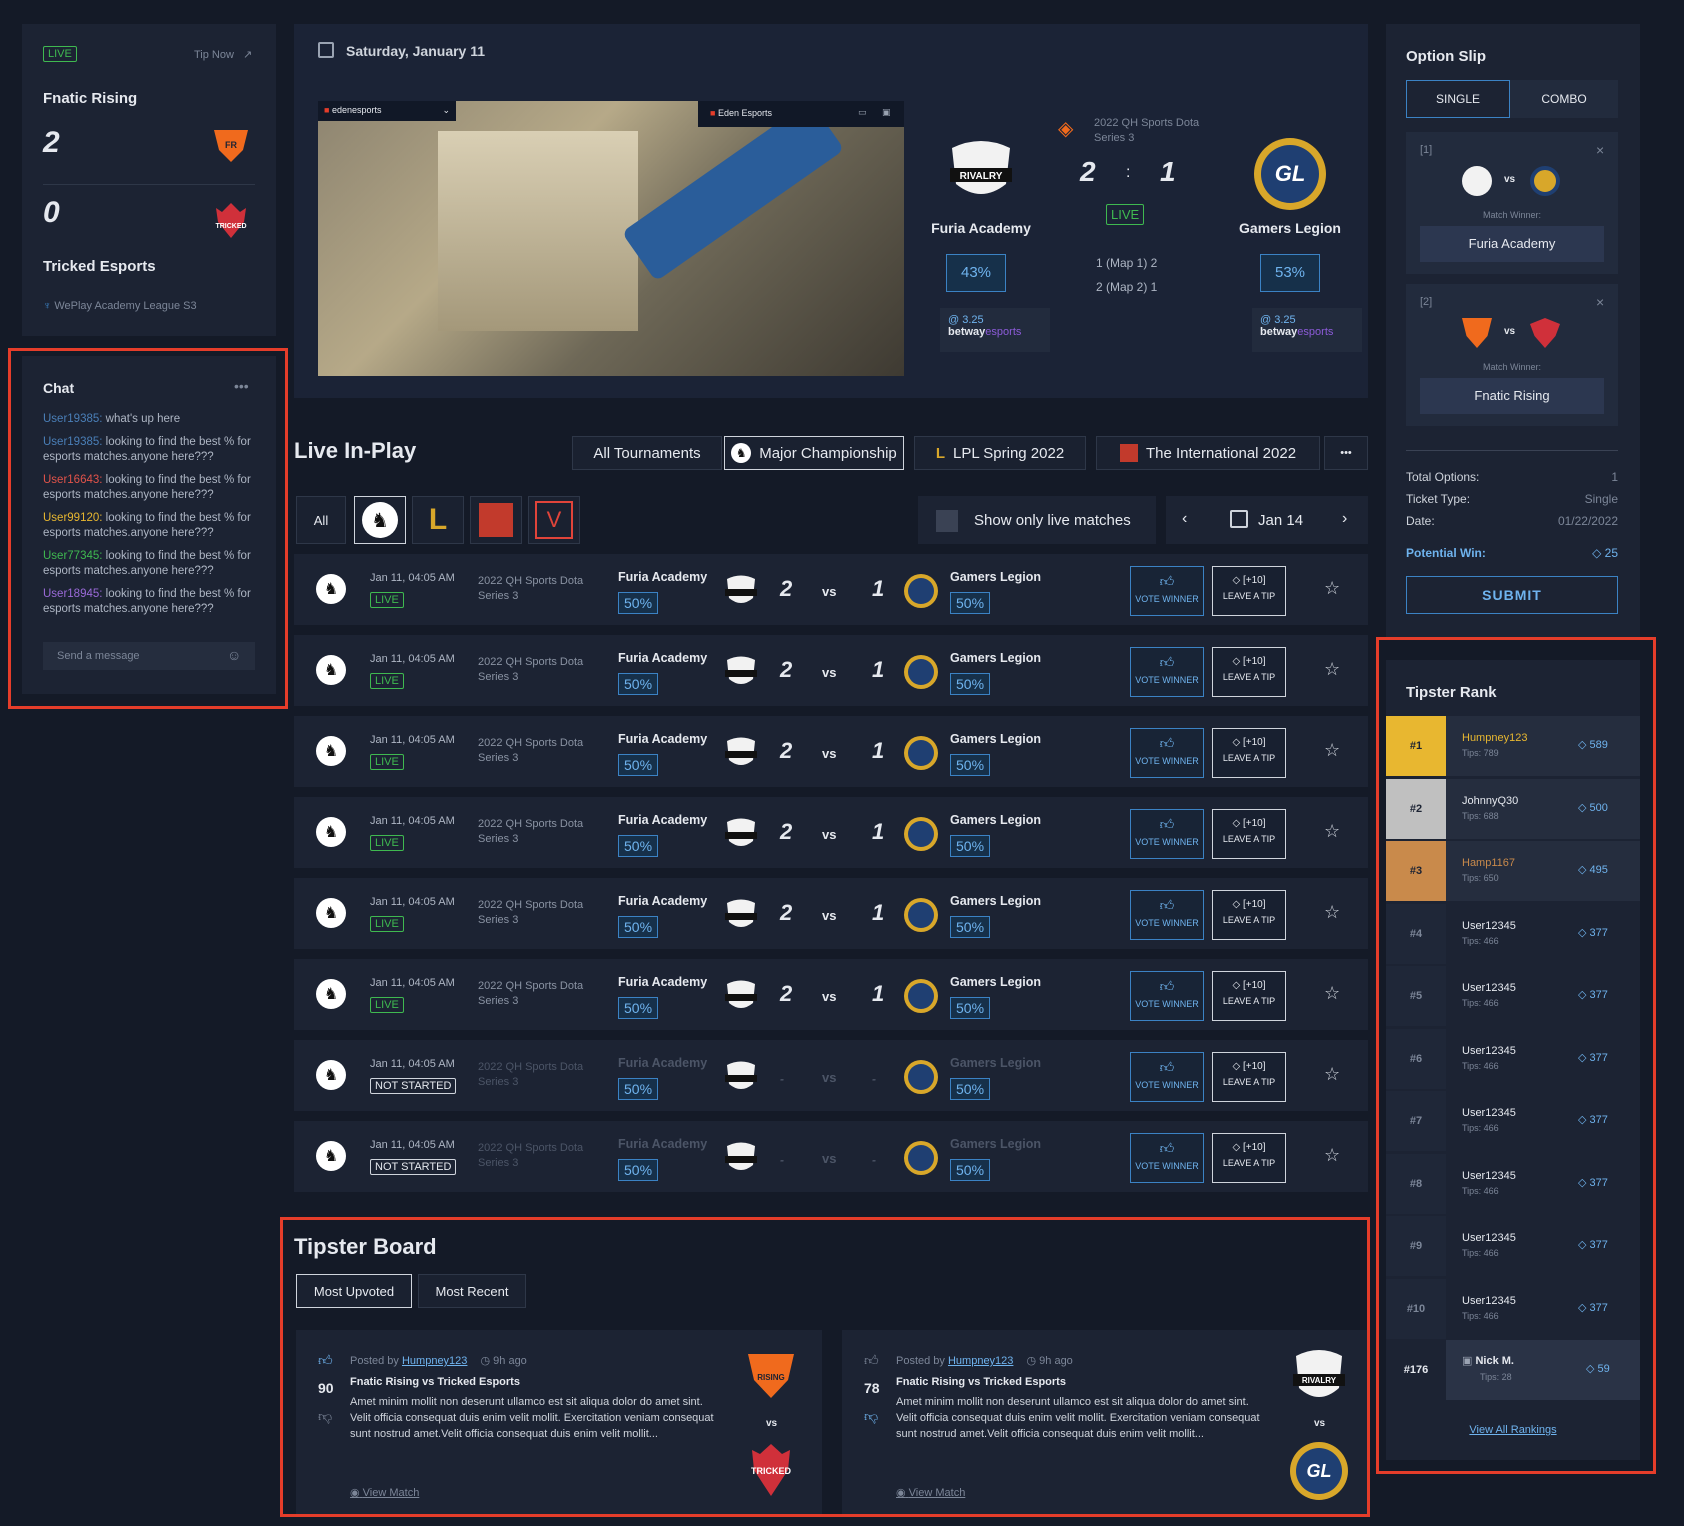 This screenshot has width=1684, height=1526. Describe the element at coordinates (1512, 244) in the screenshot. I see `bet-pick: Furia Academy` at that location.